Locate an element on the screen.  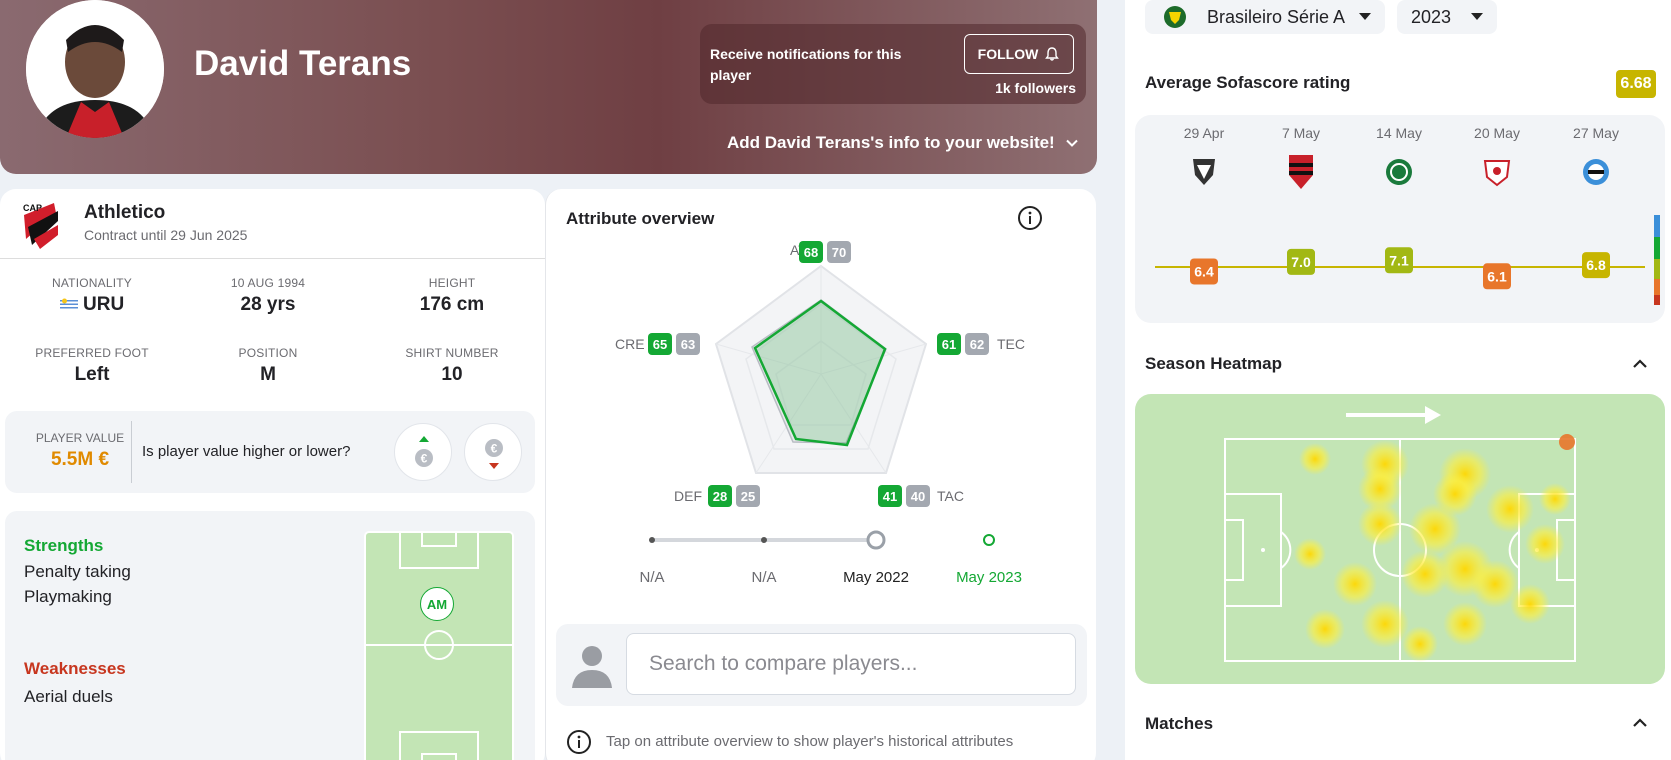
season-heatmap-card is located at coordinates (1400, 539).